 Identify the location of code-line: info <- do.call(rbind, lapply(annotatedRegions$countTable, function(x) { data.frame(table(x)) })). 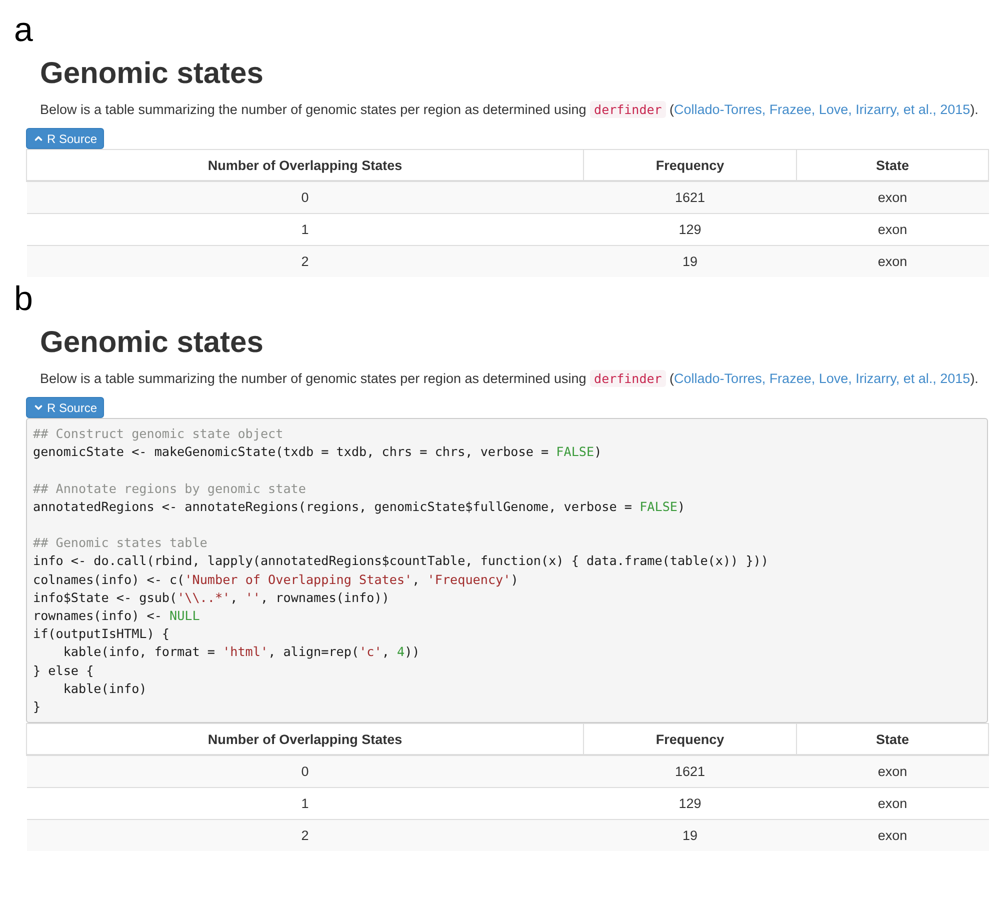
(401, 561).